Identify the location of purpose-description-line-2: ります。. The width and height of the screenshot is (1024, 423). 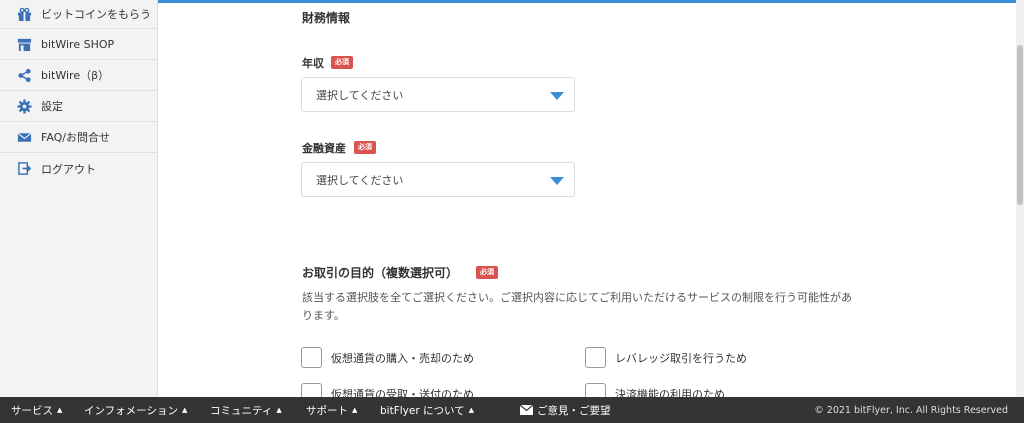
(323, 315).